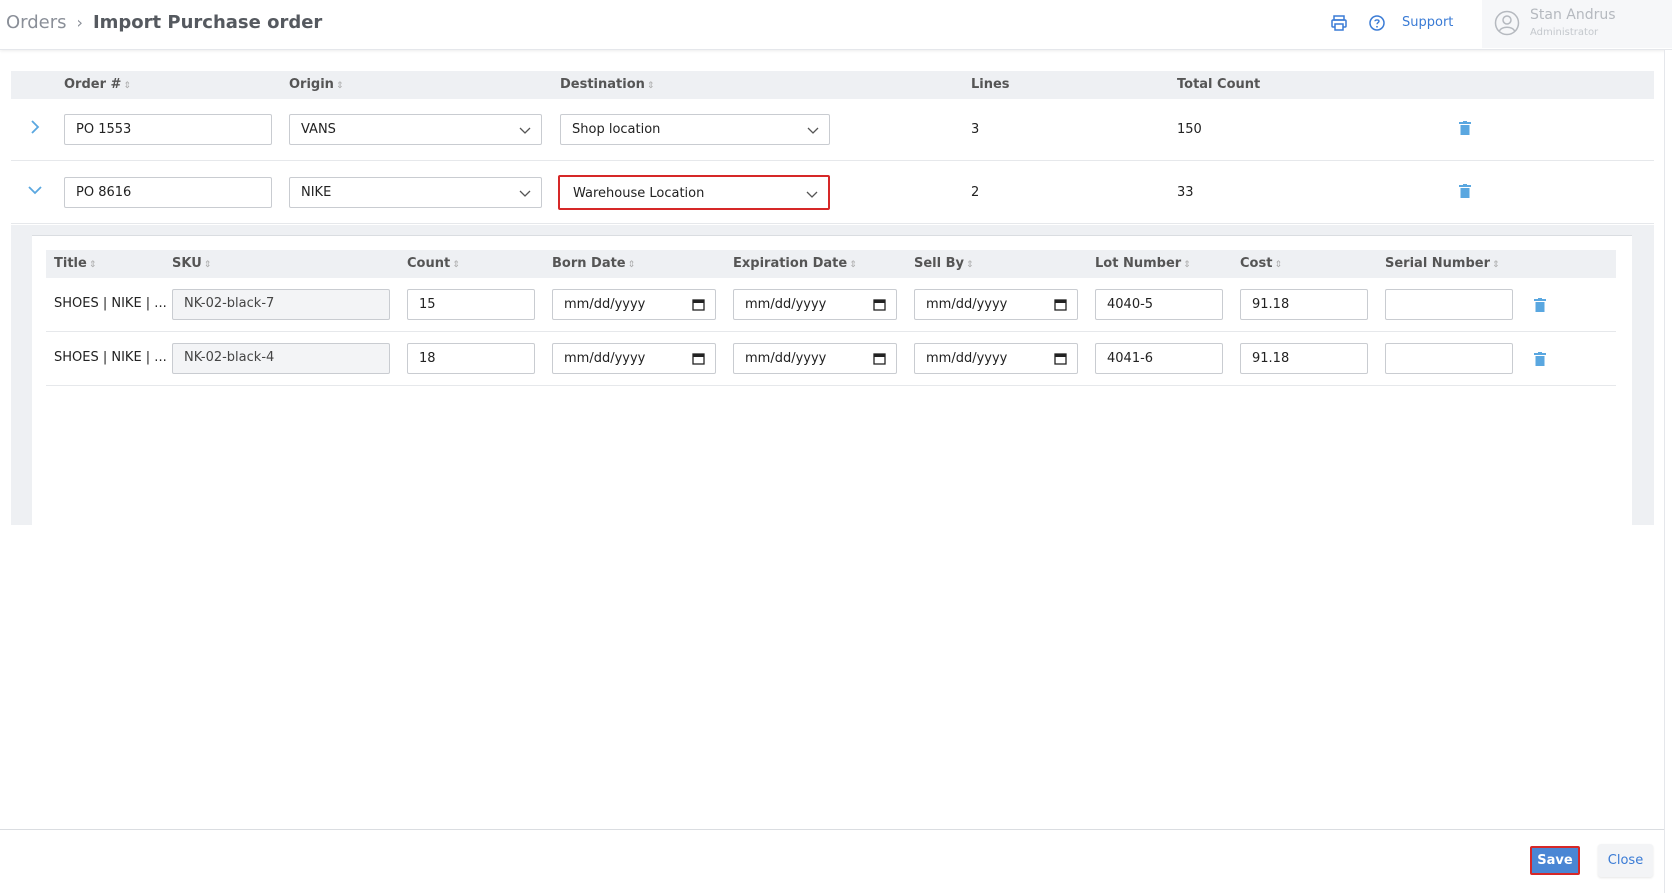 This screenshot has width=1672, height=893. I want to click on breadcrumb-orders-link: Orders, so click(36, 22).